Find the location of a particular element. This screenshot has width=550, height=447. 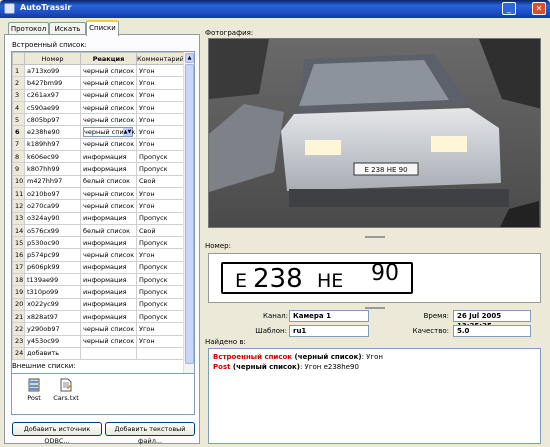

table-row: 8 k606ec99 информация Пропуск is located at coordinates (98, 157).